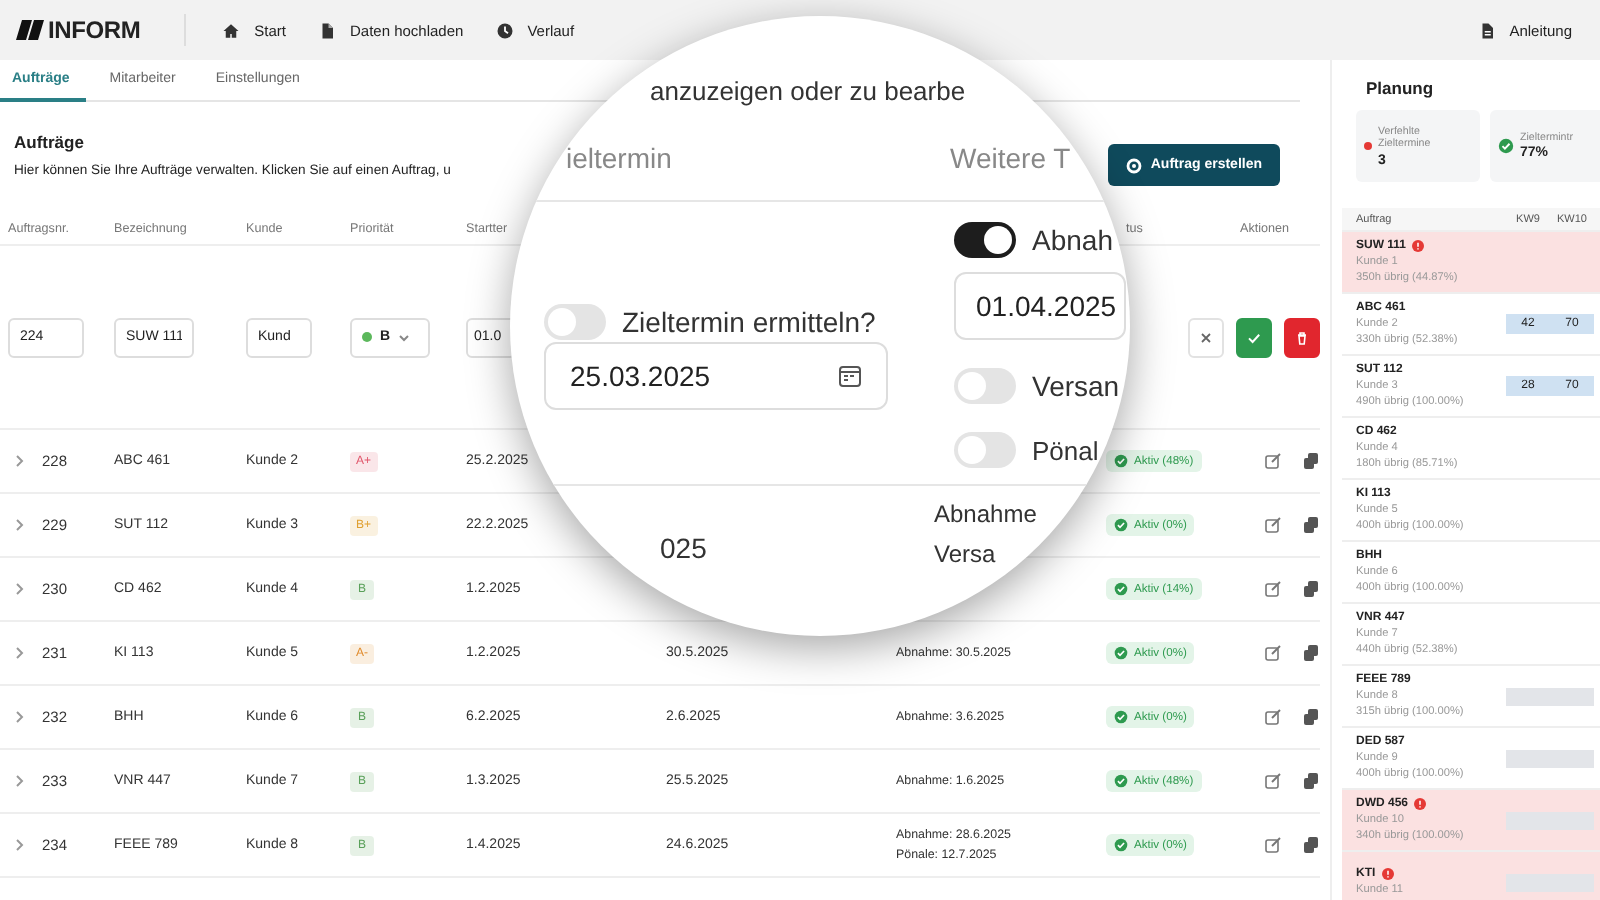 The width and height of the screenshot is (1600, 900). I want to click on date-field: 25.03.2025, so click(716, 376).